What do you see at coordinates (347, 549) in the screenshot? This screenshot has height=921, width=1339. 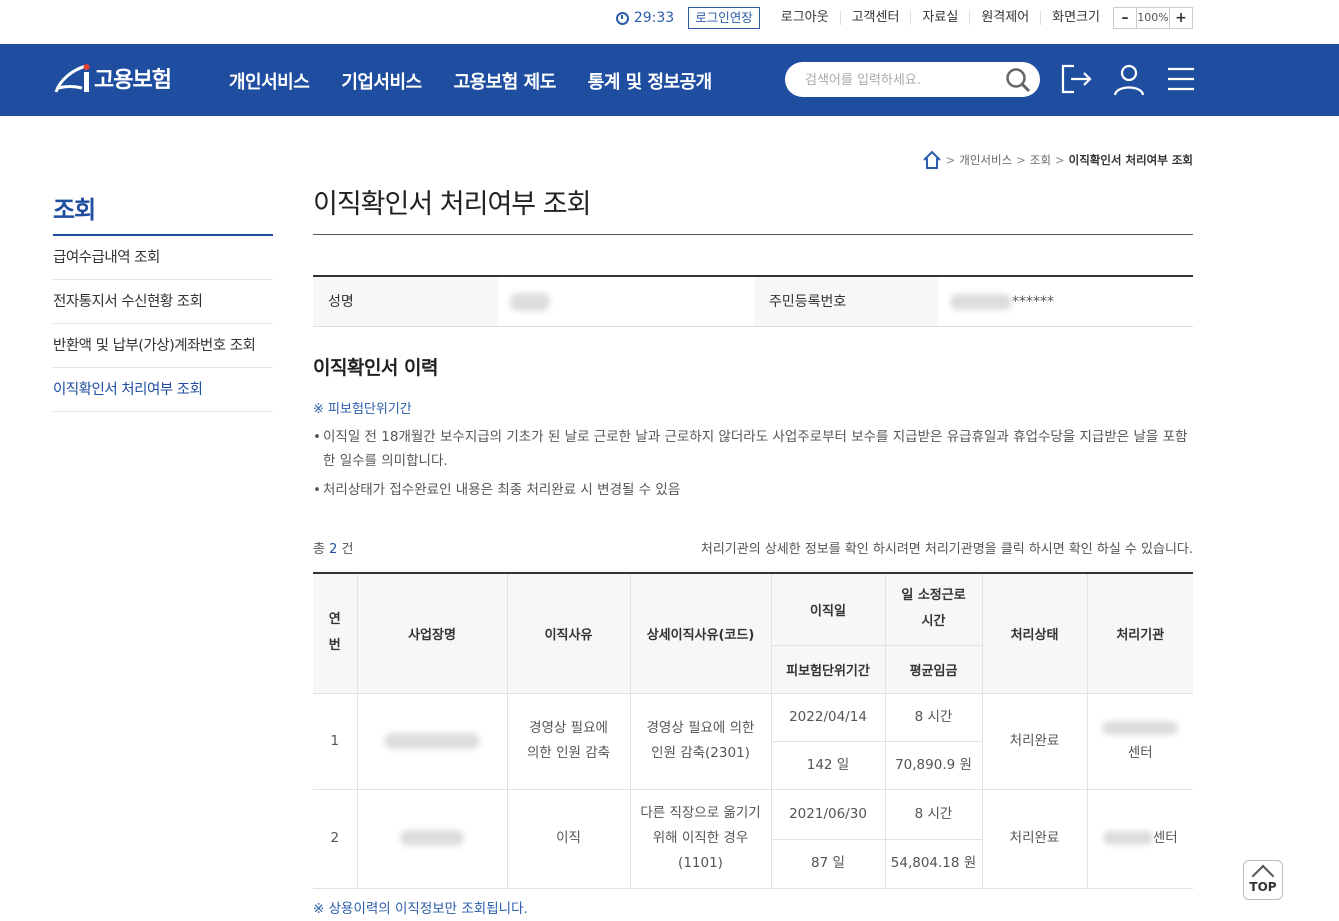 I see `result-count-suffix: 건` at bounding box center [347, 549].